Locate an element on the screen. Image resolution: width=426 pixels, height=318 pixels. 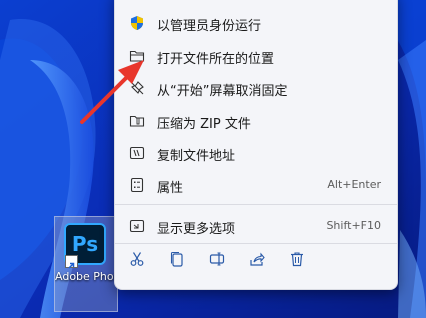
cut-button is located at coordinates (137, 259).